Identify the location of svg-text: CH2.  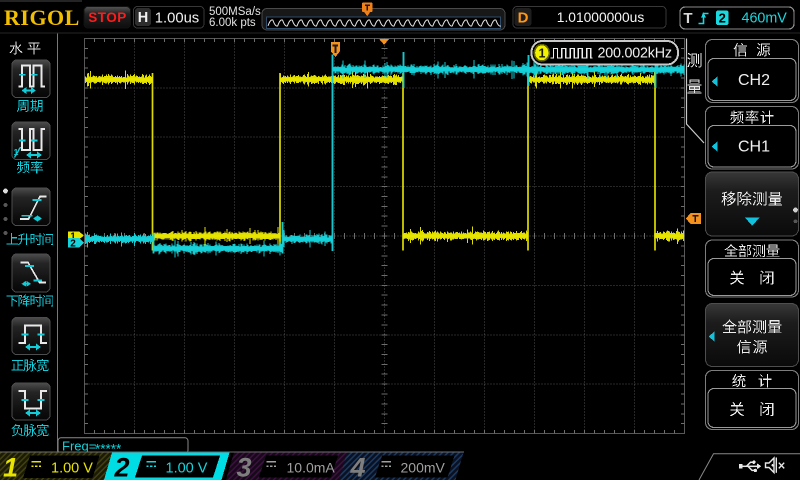
(754, 80).